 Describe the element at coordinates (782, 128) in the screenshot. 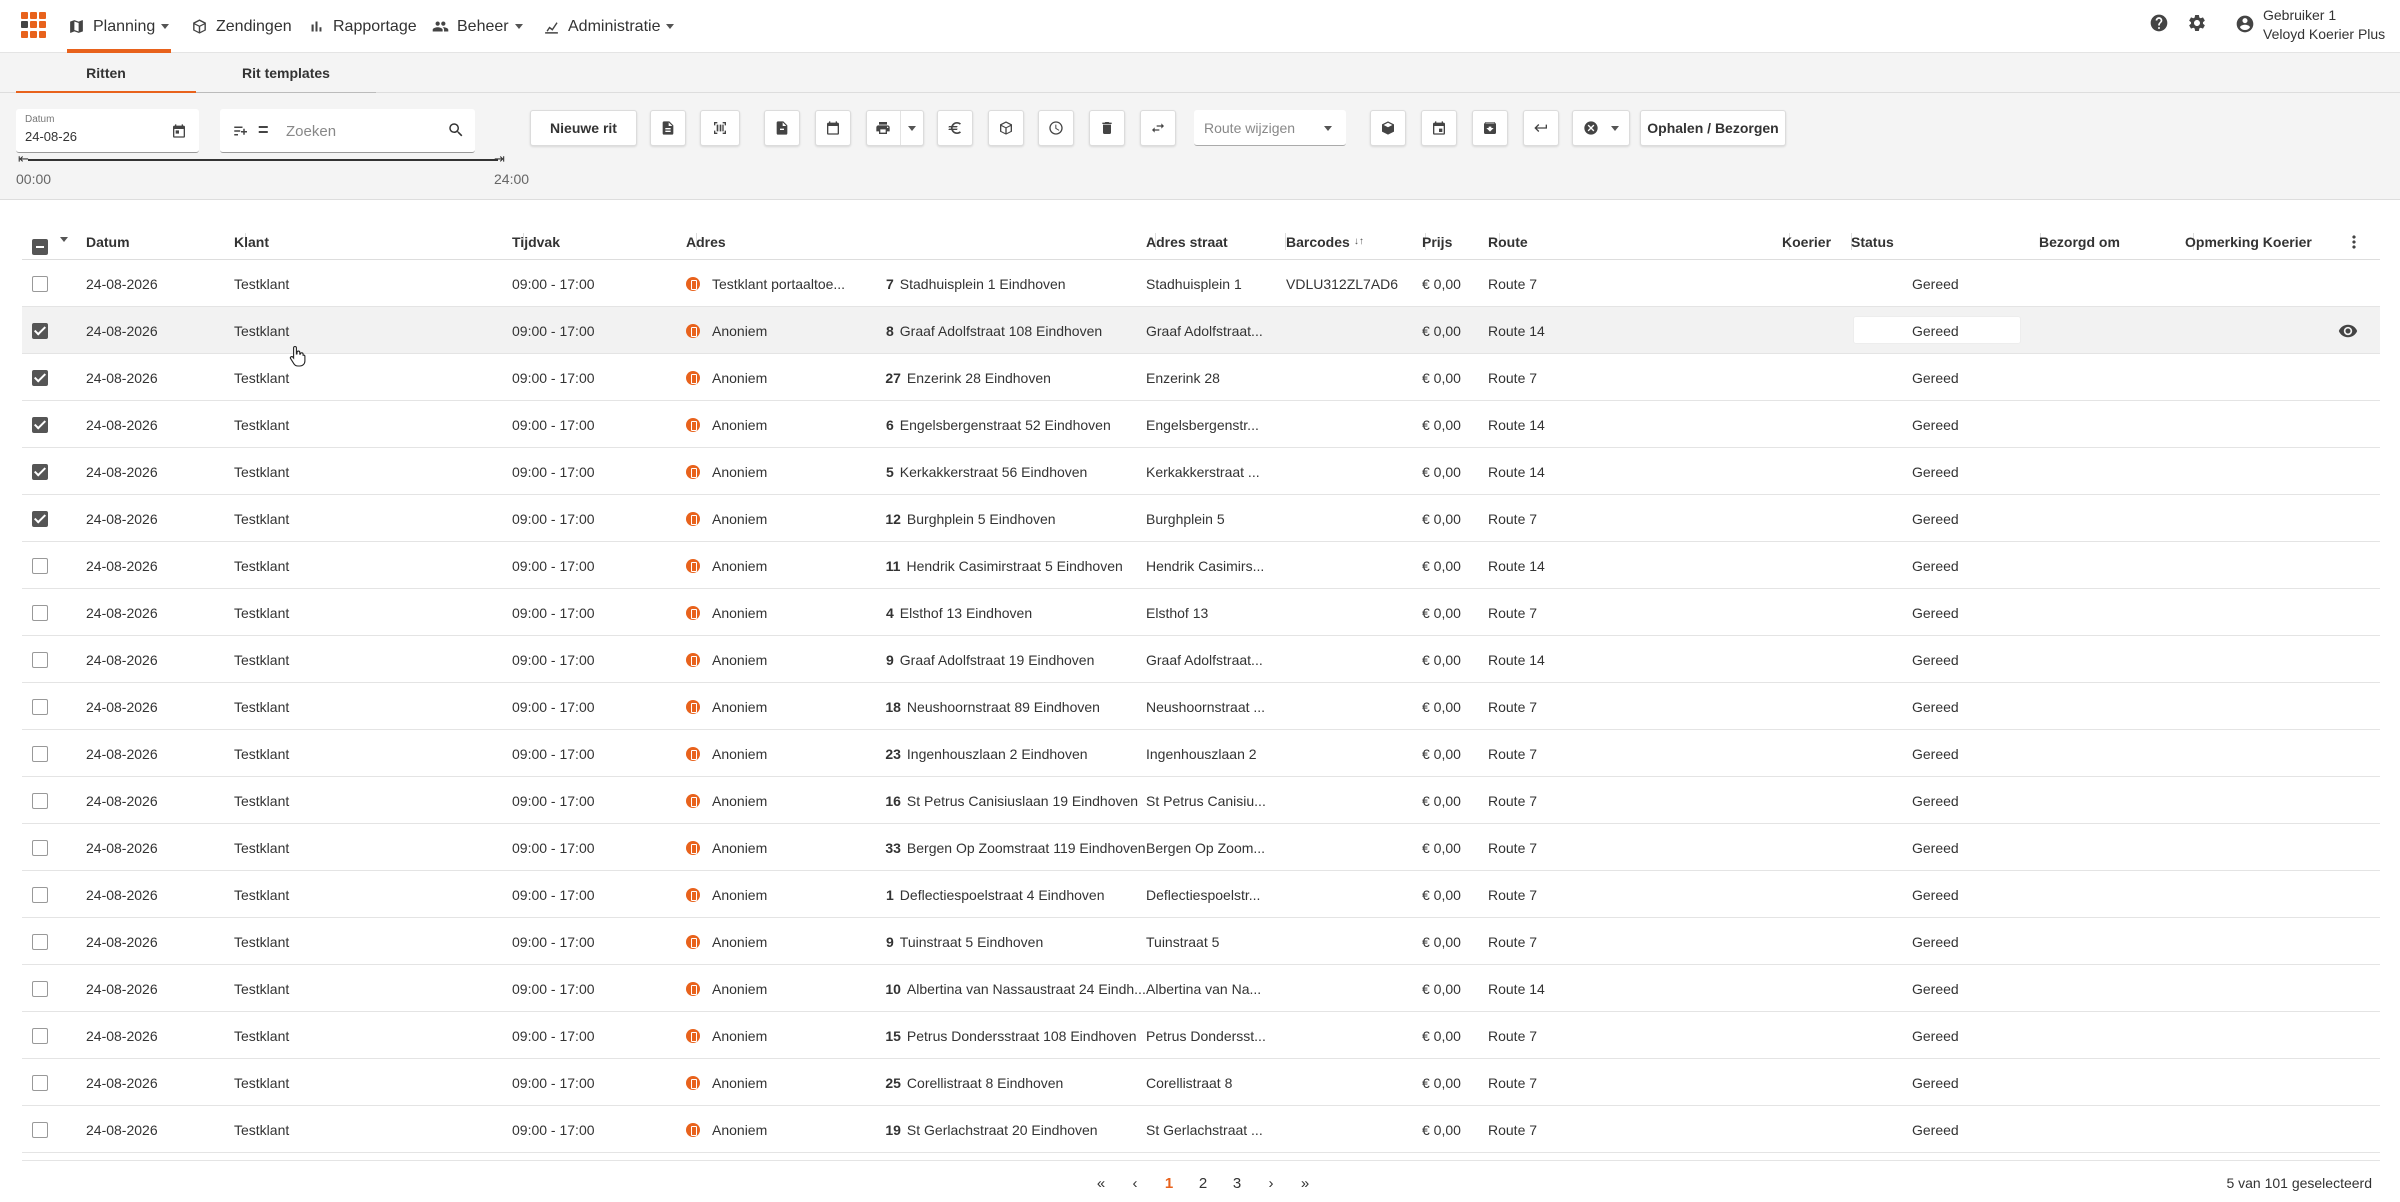

I see `pdf-button` at that location.